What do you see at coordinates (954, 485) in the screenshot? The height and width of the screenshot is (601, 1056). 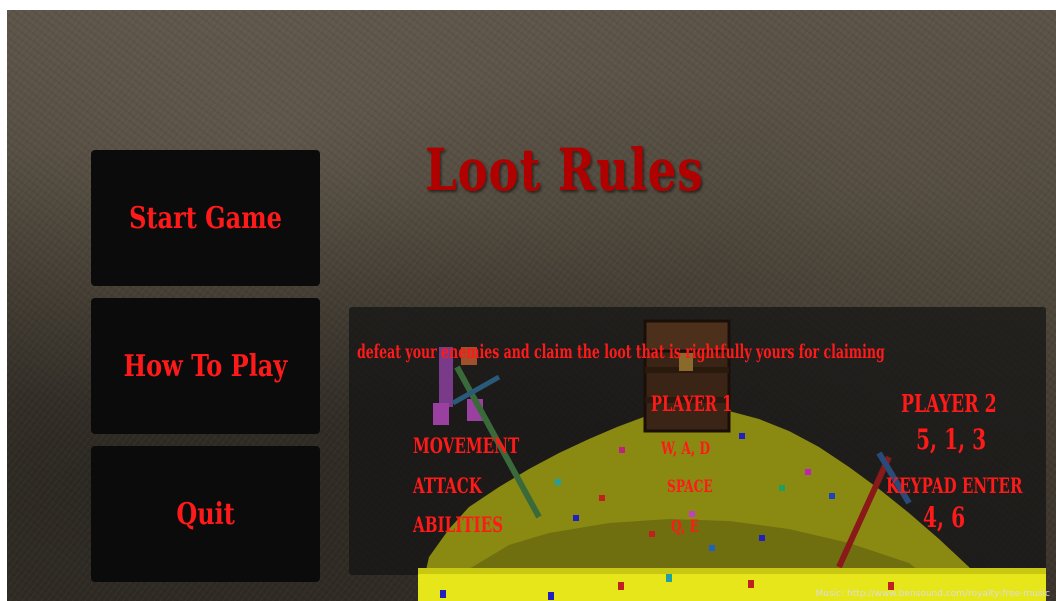 I see `player2-attack-key: KEYPAD ENTER` at bounding box center [954, 485].